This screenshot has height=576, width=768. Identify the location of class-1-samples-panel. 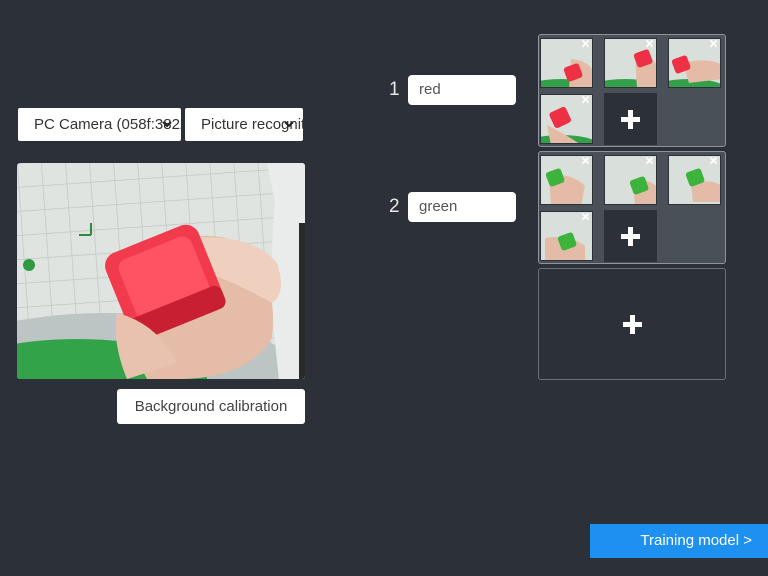
(632, 90).